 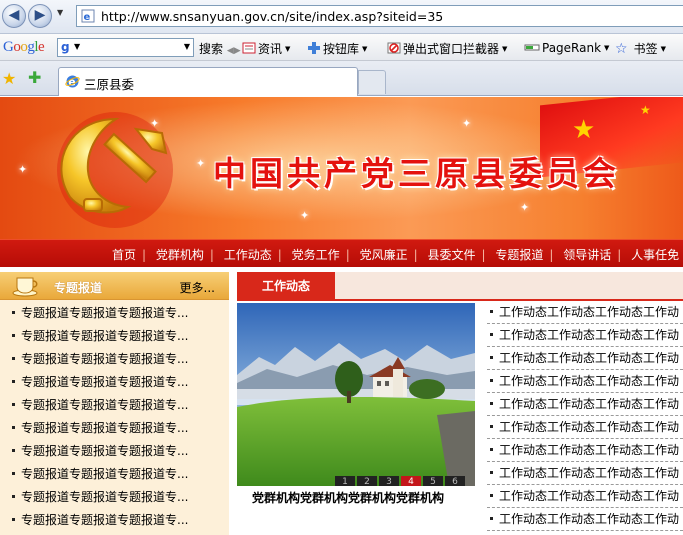 What do you see at coordinates (401, 481) in the screenshot?
I see `photo-pager: 123456` at bounding box center [401, 481].